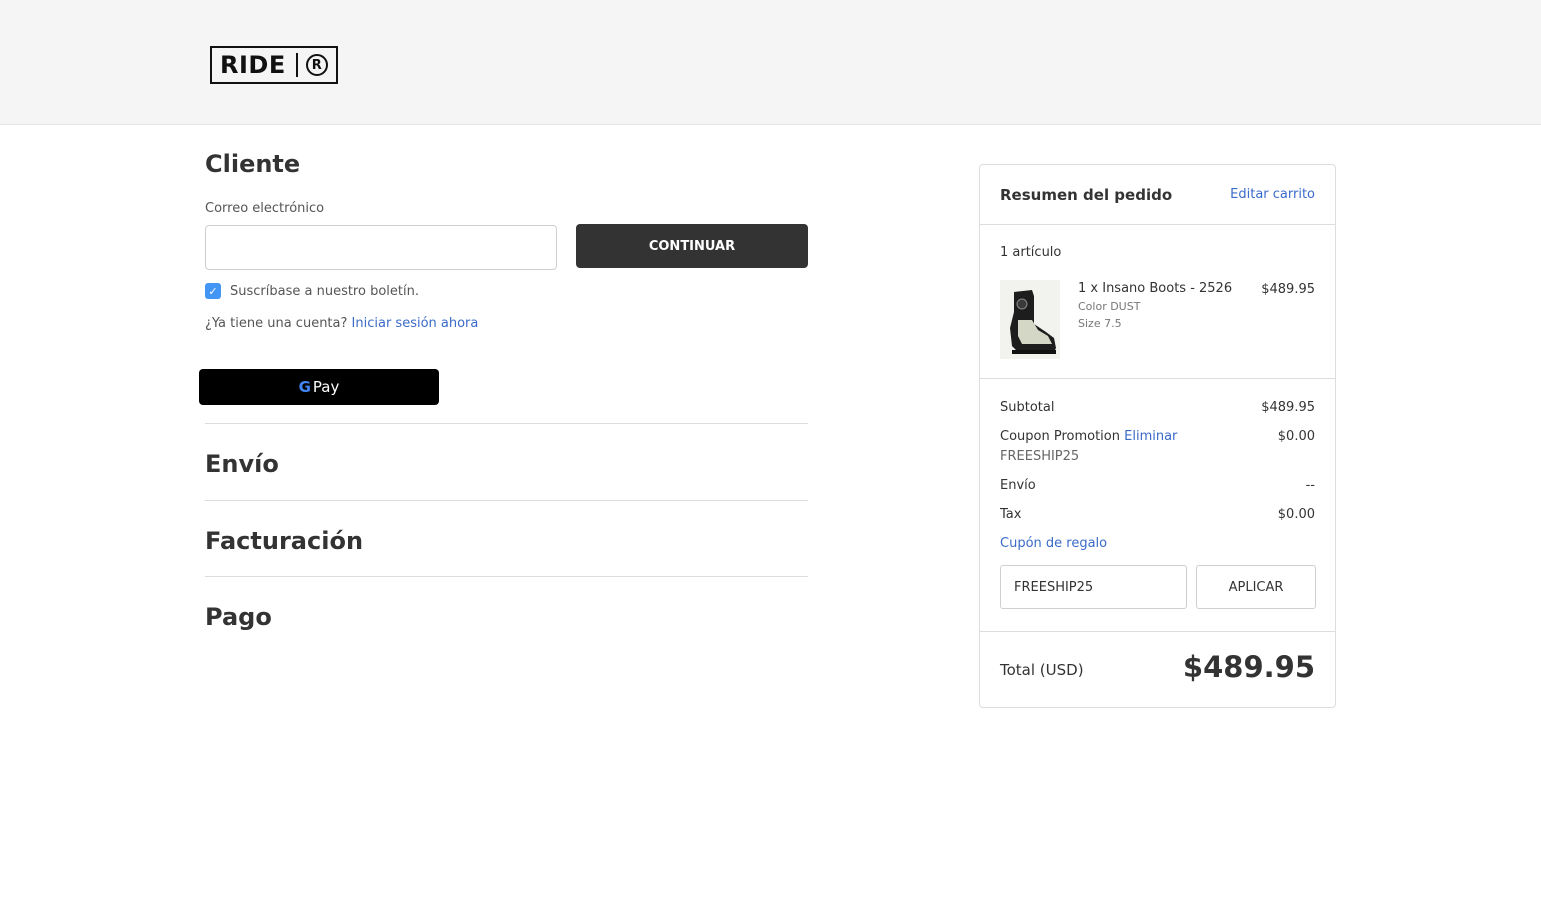 This screenshot has width=1541, height=911. I want to click on logo-mark-icon: R, so click(316, 65).